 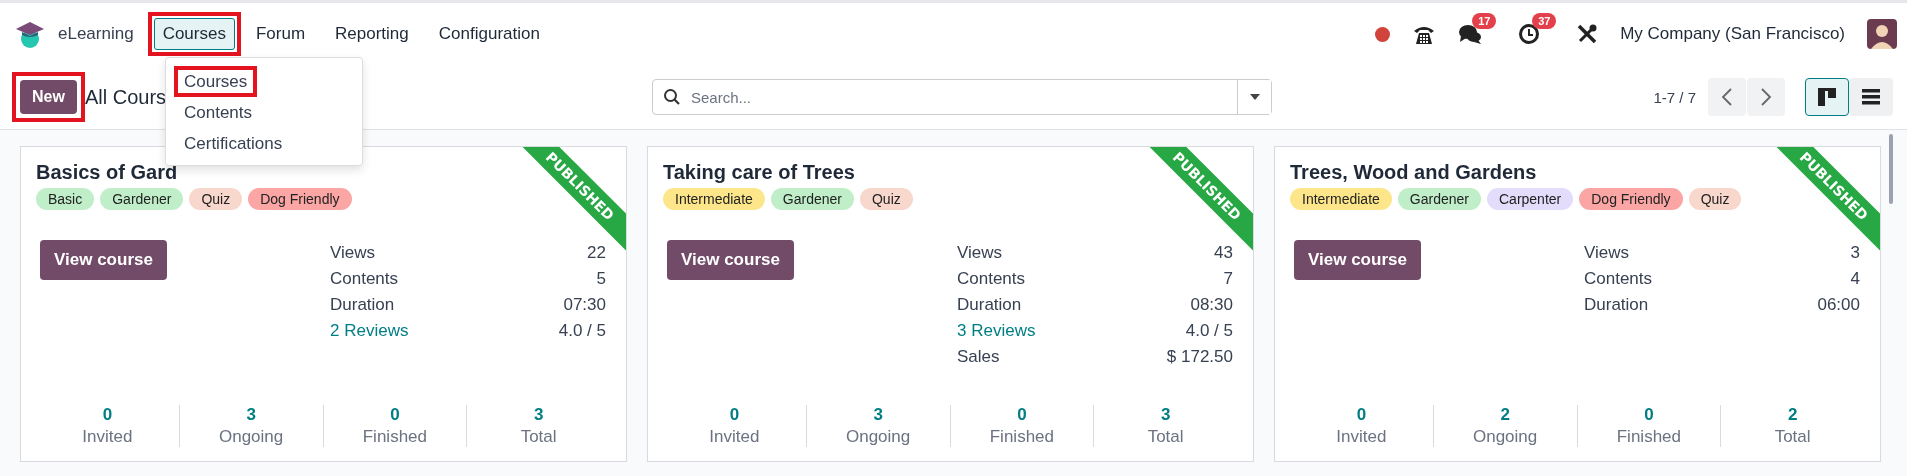 I want to click on kanban-view-button, so click(x=1827, y=97).